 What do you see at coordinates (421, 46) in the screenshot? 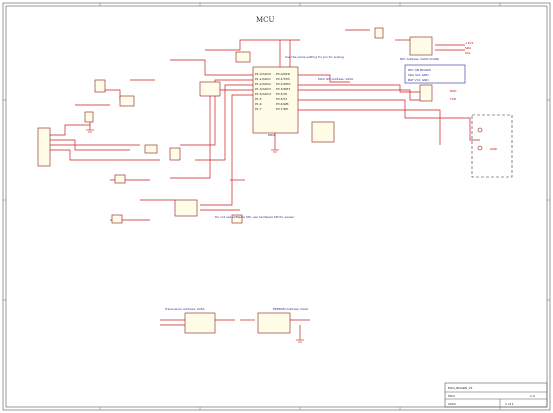
I see `rtc-chip` at bounding box center [421, 46].